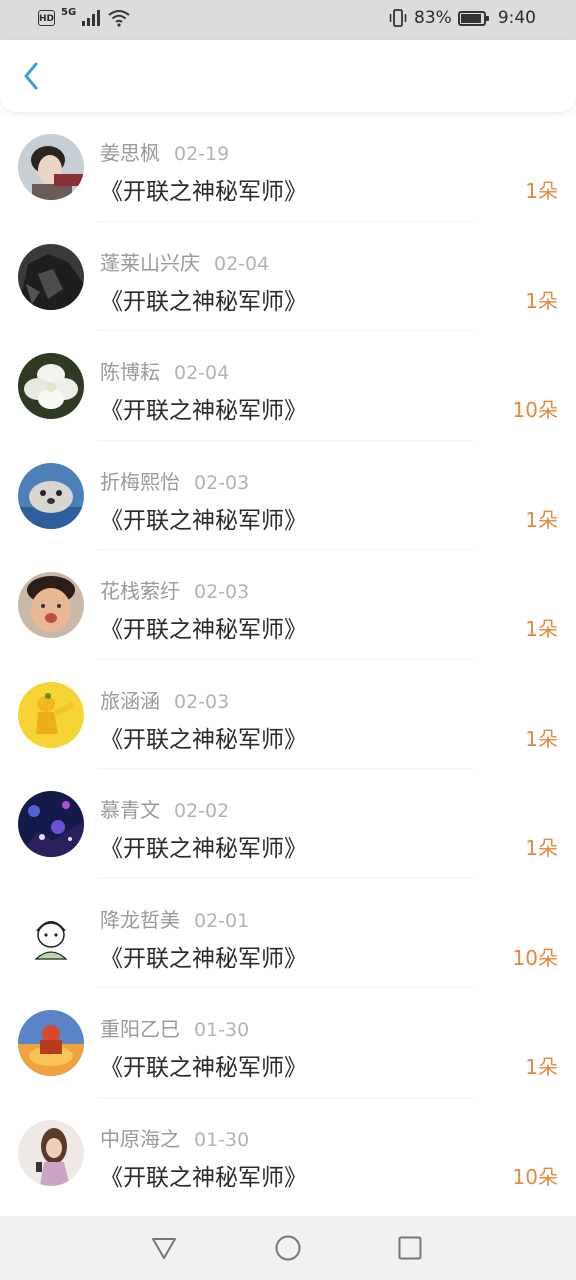  What do you see at coordinates (516, 18) in the screenshot?
I see `clock: 9:40` at bounding box center [516, 18].